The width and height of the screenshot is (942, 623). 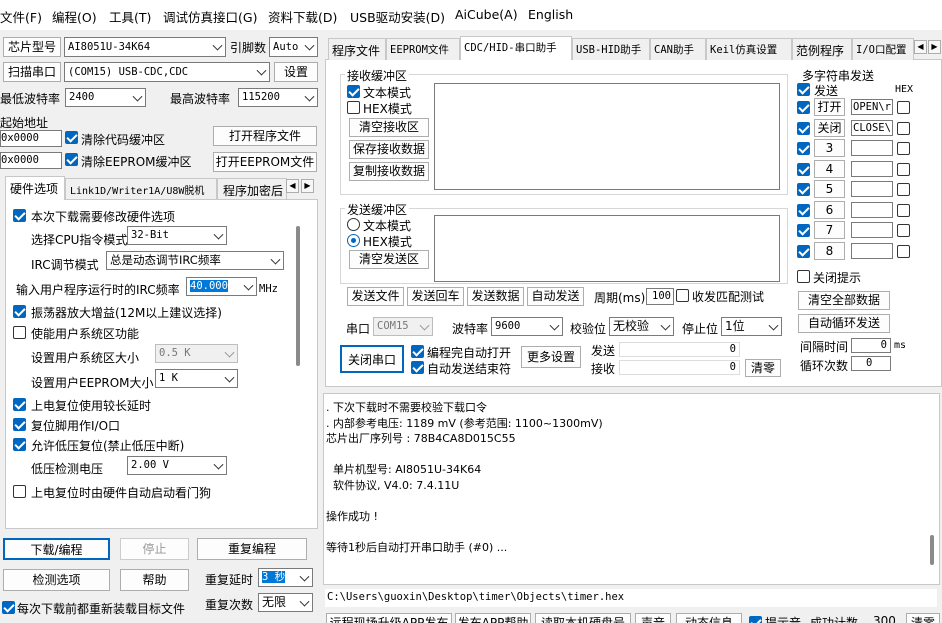 I want to click on tx-text-mode-radio, so click(x=353, y=224).